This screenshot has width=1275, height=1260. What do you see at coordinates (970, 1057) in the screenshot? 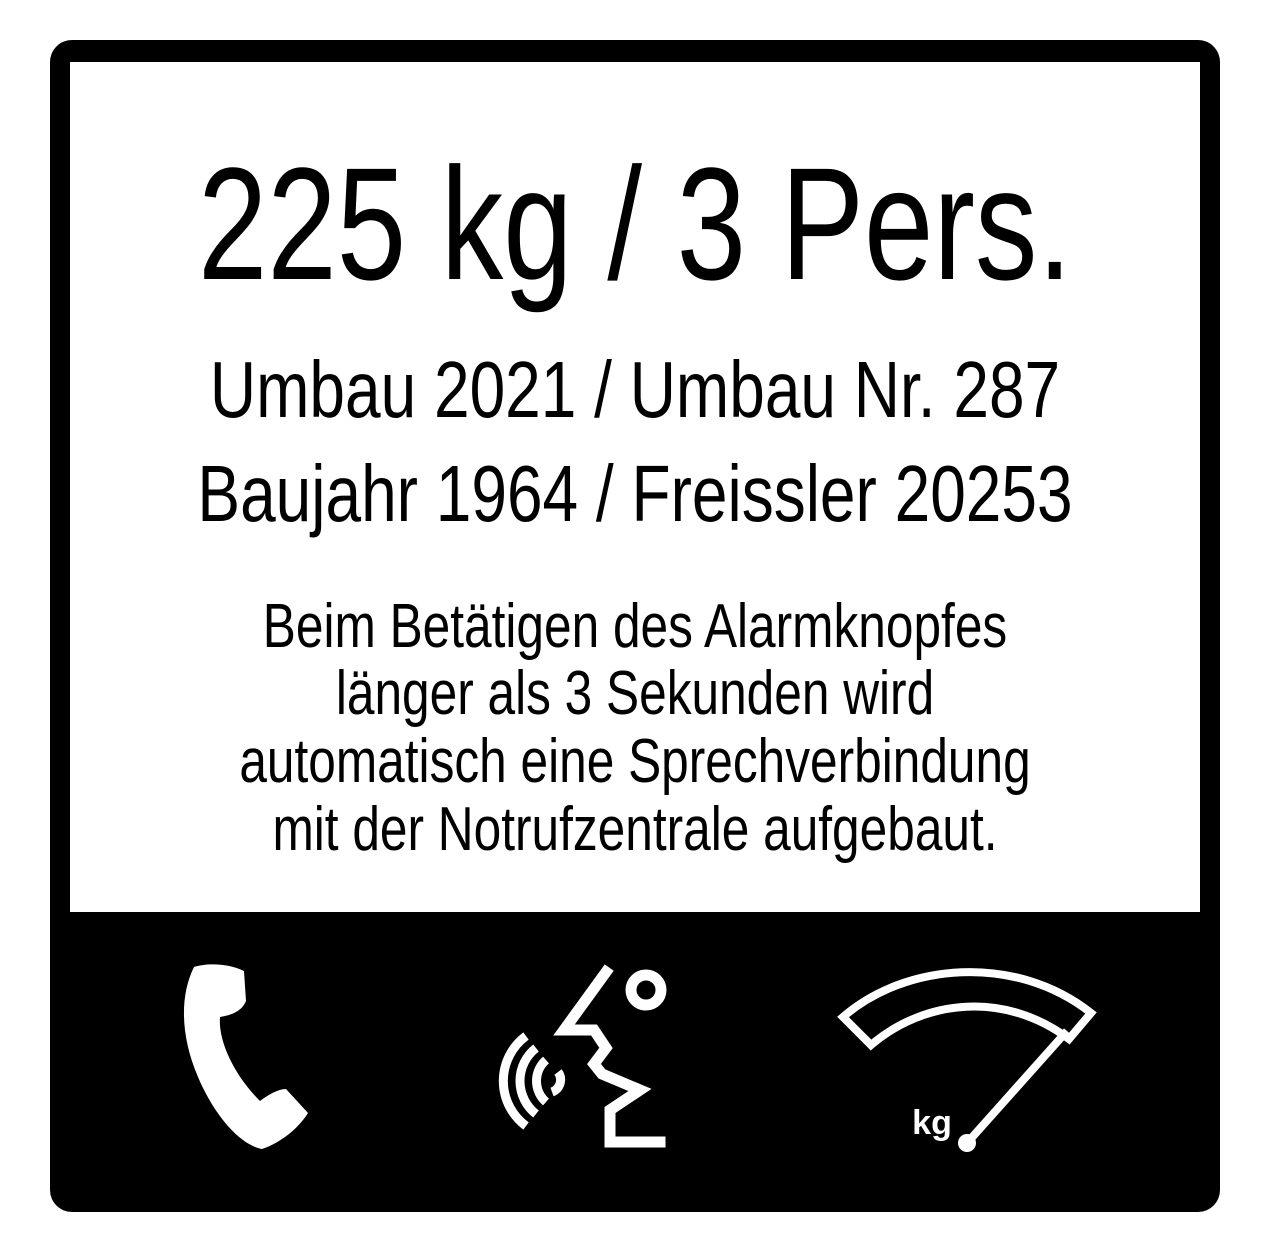
I see `load-gauge-icon` at bounding box center [970, 1057].